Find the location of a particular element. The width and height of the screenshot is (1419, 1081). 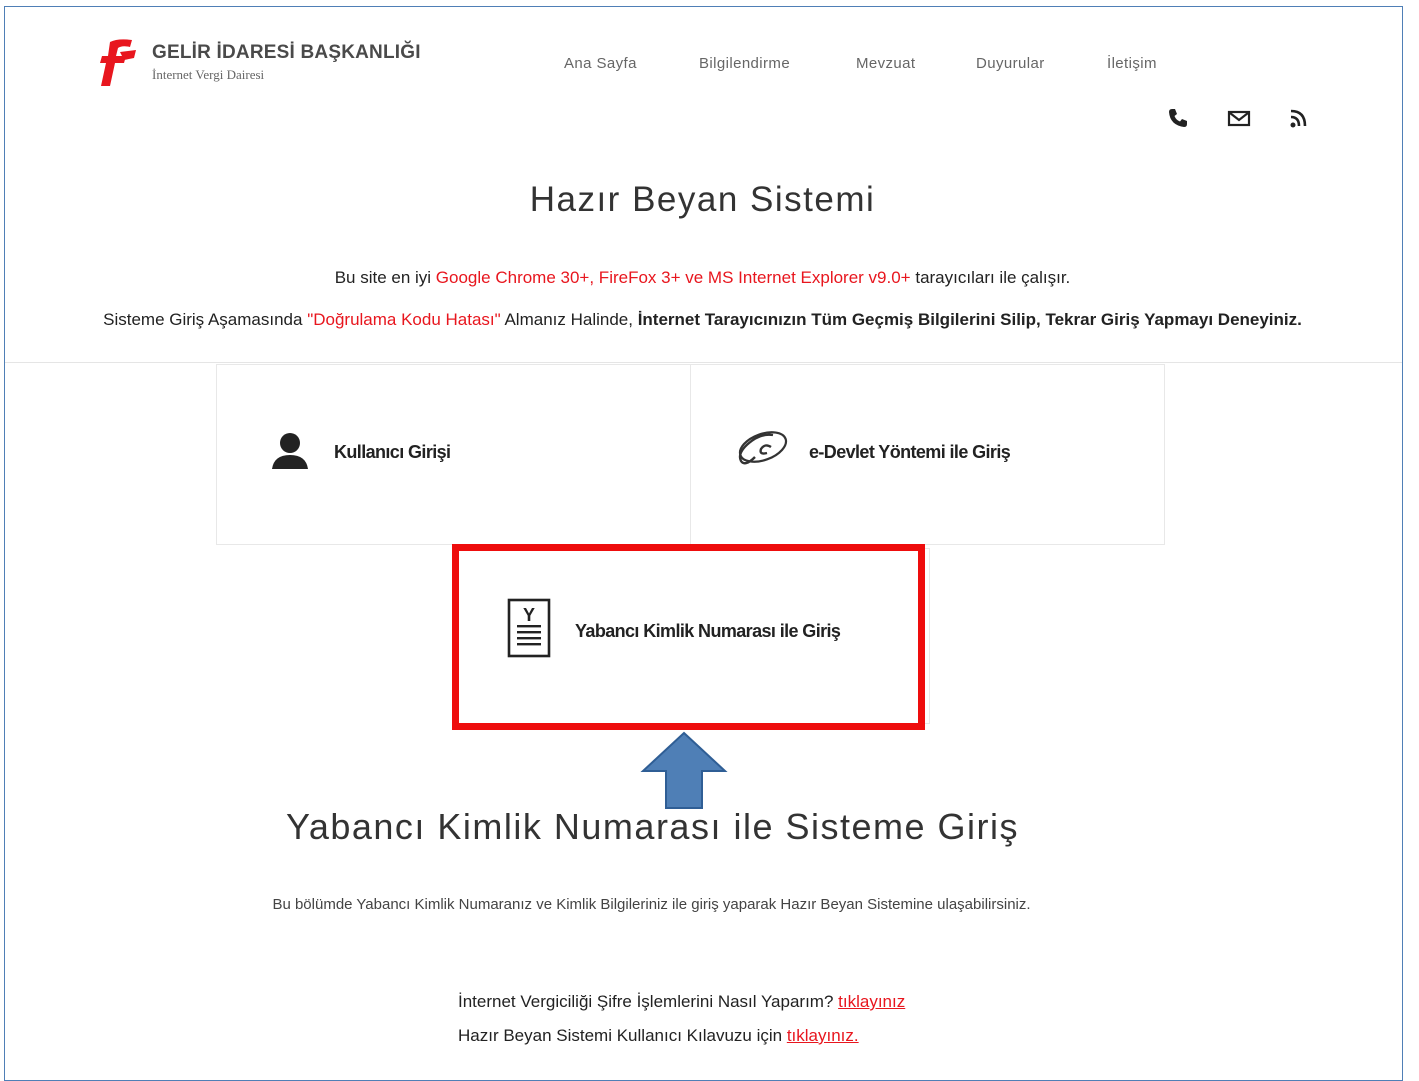

edevlet-login-panel: e-Devlet Yöntemi ile Giriş is located at coordinates (927, 454).